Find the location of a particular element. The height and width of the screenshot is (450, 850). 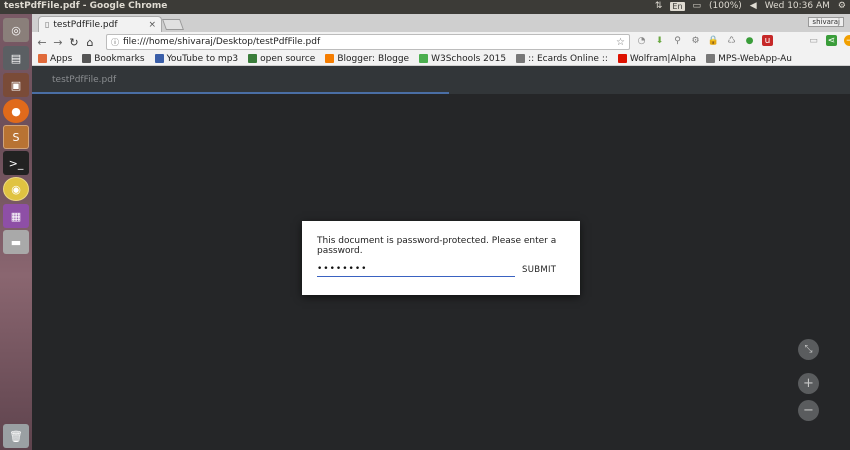

close-icon: × is located at coordinates (152, 25).